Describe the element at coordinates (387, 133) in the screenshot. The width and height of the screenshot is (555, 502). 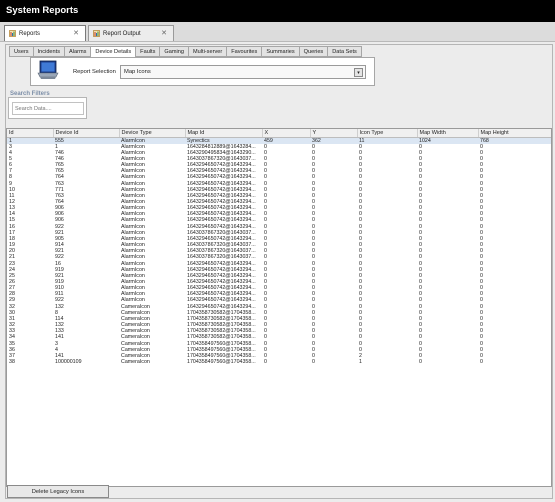
I see `column-header-icon-type: Icon Type` at that location.